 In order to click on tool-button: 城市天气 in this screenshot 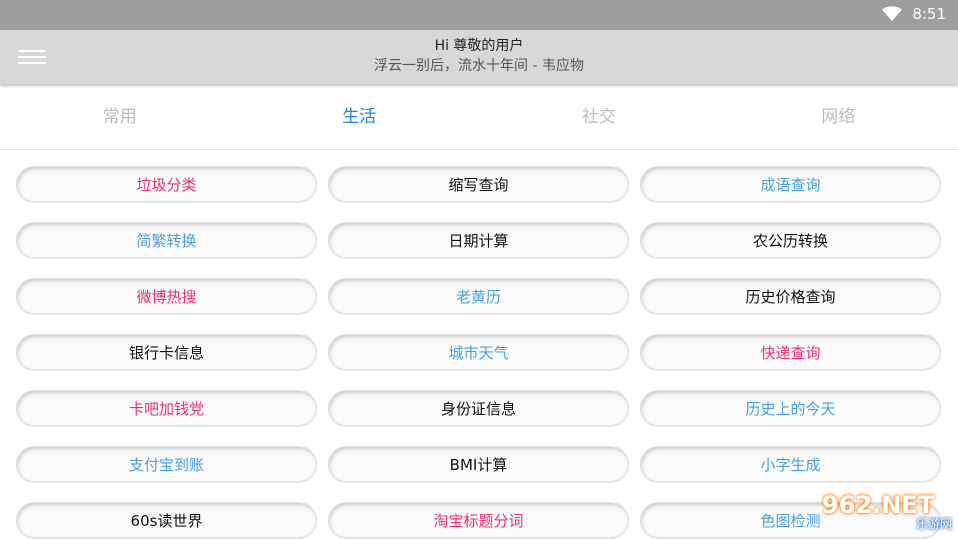, I will do `click(478, 352)`.